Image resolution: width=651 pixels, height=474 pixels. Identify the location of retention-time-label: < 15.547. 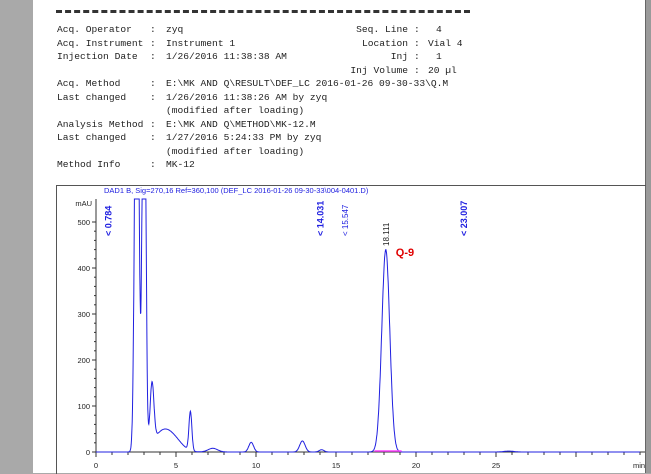
(345, 220).